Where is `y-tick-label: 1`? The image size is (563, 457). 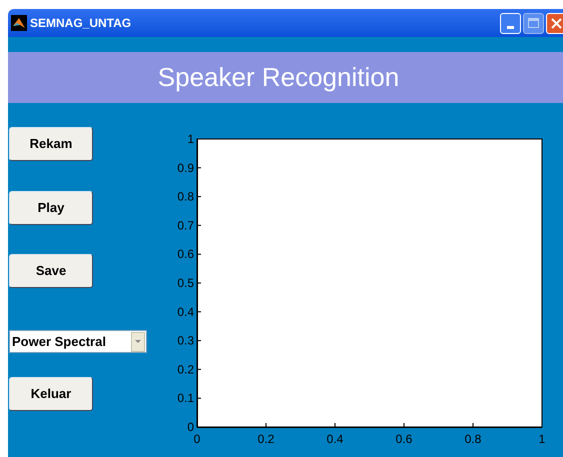 y-tick-label: 1 is located at coordinates (190, 139).